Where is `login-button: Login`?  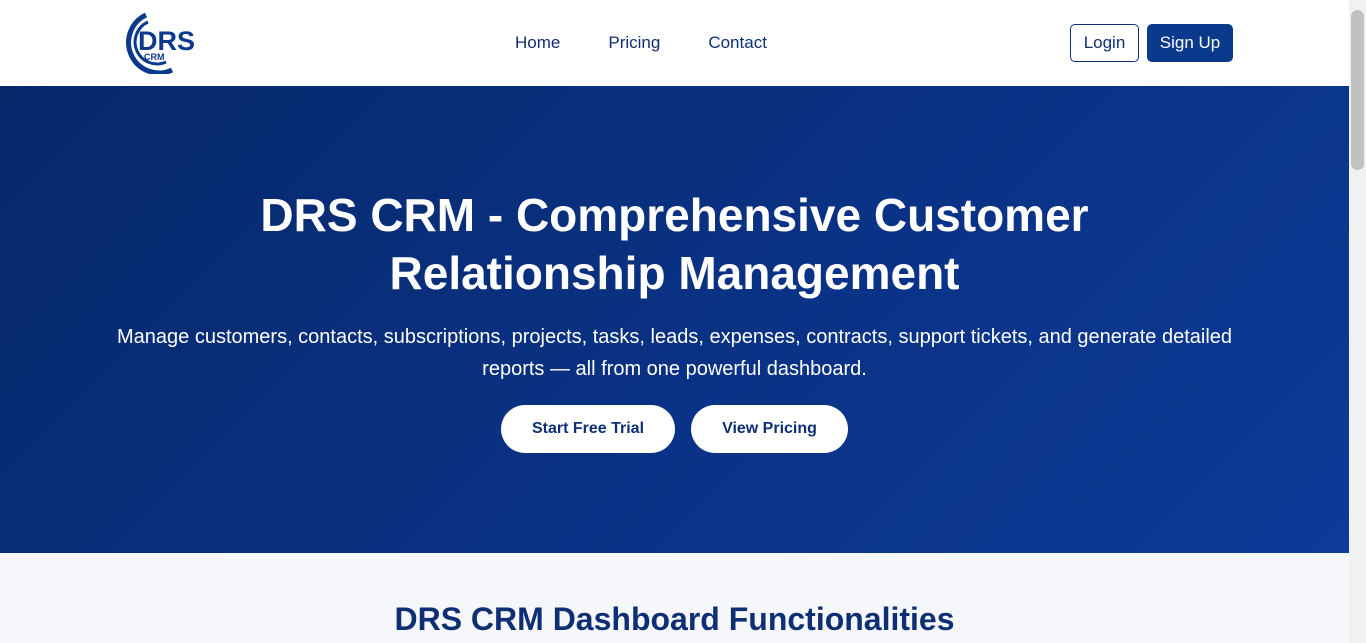 login-button: Login is located at coordinates (1104, 43).